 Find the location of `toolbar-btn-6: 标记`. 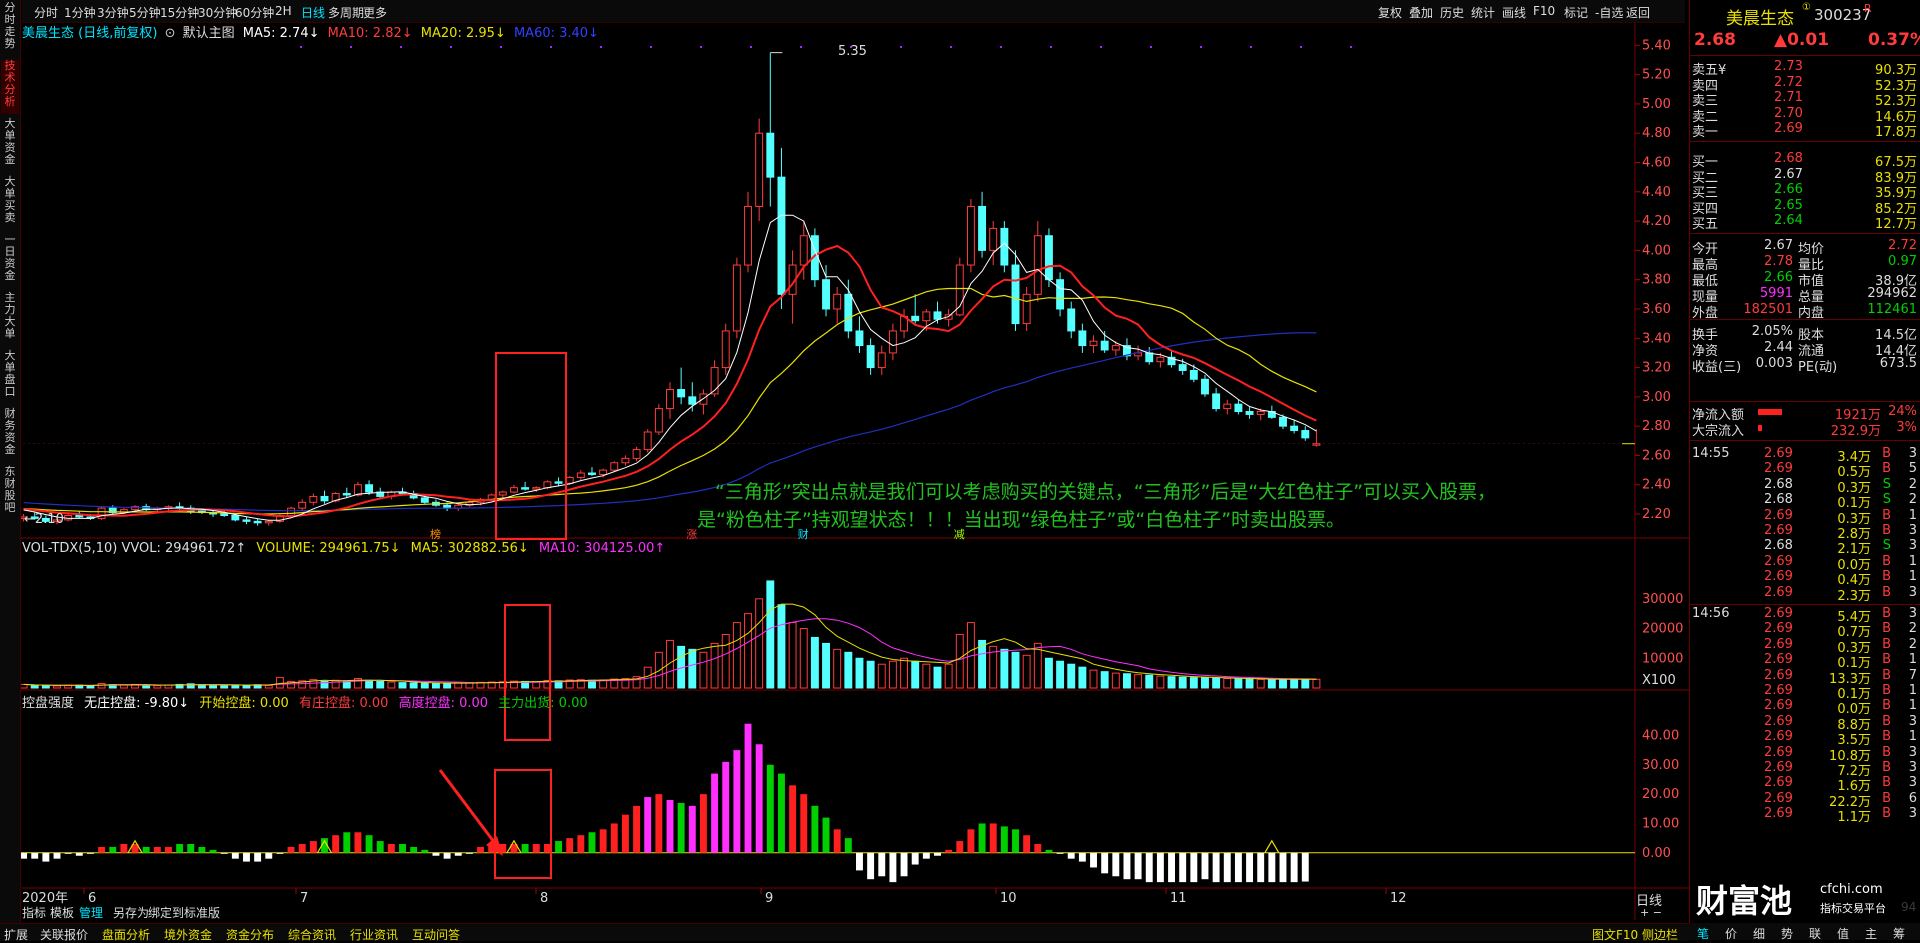

toolbar-btn-6: 标记 is located at coordinates (1576, 12).